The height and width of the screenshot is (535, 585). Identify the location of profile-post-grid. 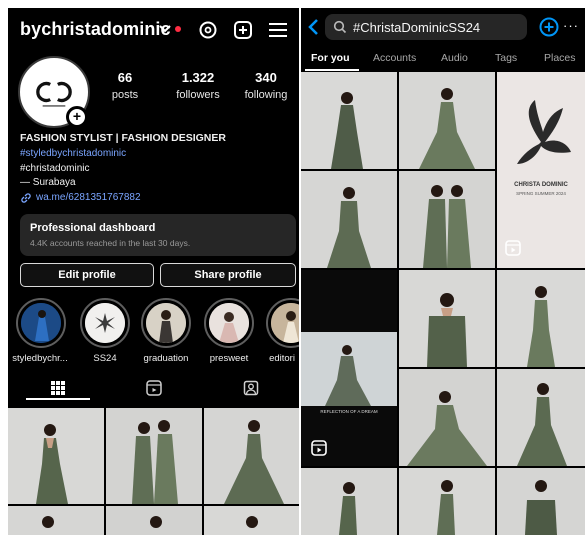
(153, 471).